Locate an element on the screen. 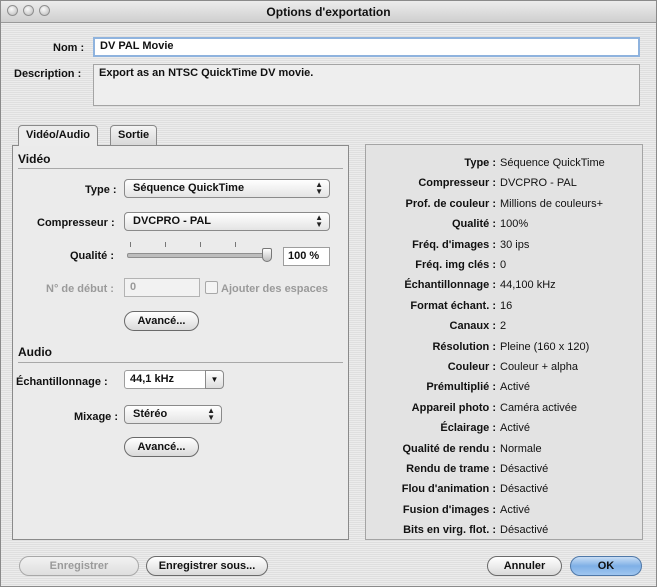  add-spaces-checkbox is located at coordinates (211, 287).